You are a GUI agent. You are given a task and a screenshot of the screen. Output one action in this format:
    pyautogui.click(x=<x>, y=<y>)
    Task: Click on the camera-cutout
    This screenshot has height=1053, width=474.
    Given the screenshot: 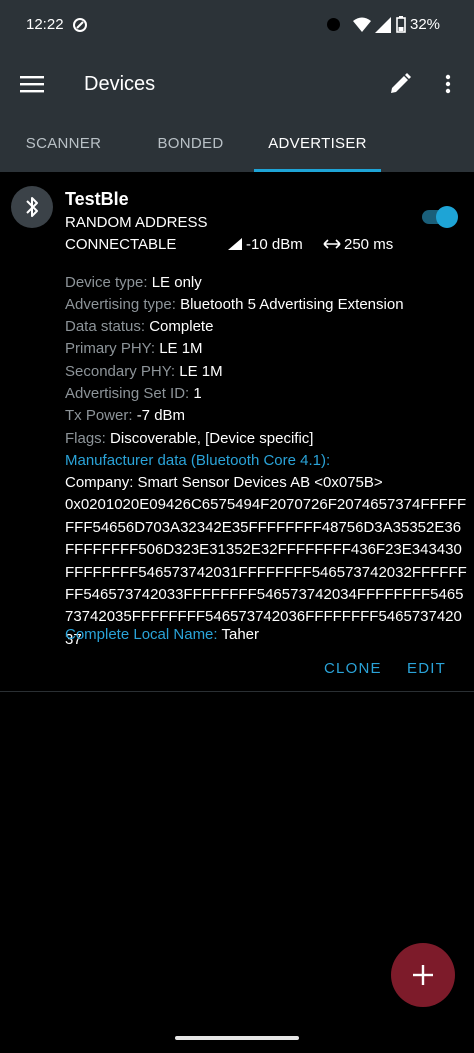 What is the action you would take?
    pyautogui.click(x=333, y=24)
    